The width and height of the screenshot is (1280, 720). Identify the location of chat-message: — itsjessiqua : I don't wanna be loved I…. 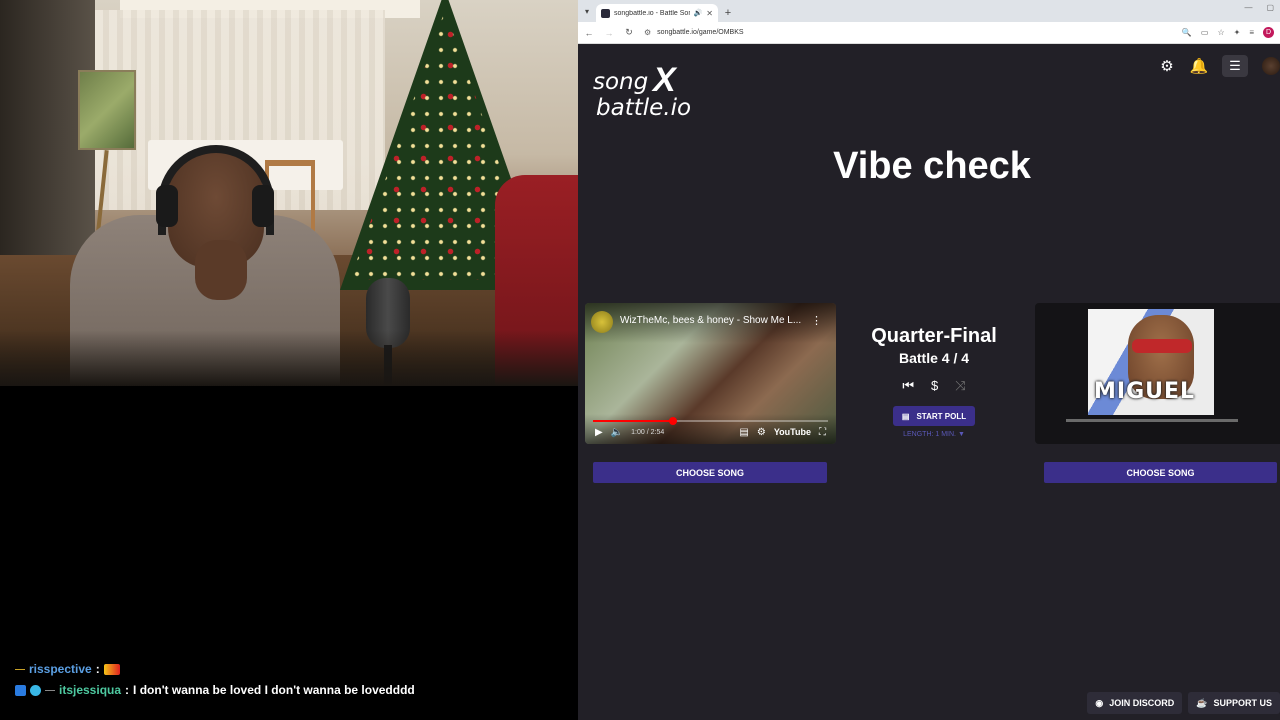
(215, 690).